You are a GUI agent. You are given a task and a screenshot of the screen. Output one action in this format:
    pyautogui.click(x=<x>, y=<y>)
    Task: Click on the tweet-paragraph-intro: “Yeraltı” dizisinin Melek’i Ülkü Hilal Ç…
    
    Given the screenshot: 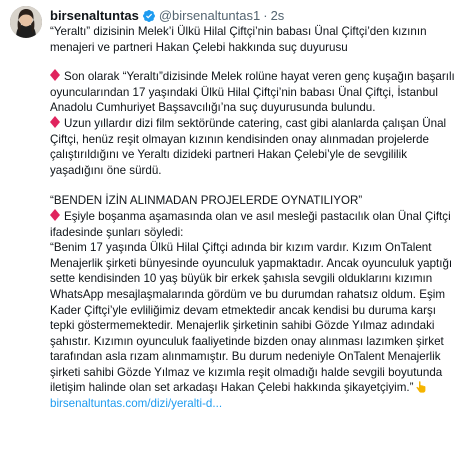 What is the action you would take?
    pyautogui.click(x=238, y=39)
    